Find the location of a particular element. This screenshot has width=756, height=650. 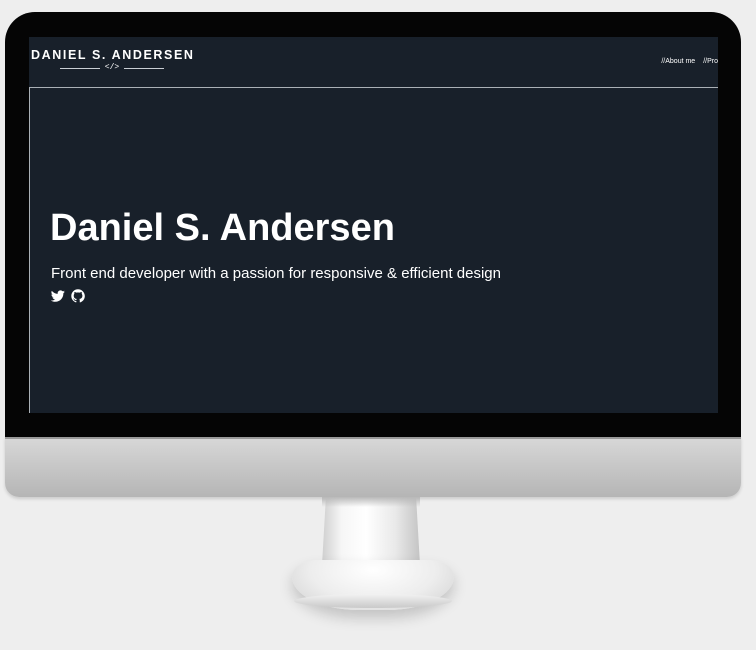

logo-divider-left is located at coordinates (79, 68).